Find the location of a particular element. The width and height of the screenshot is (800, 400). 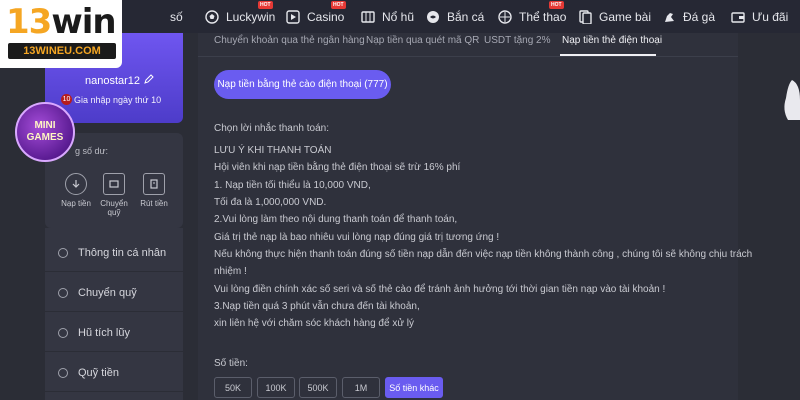

logo: 13win 13WINEU.COM is located at coordinates (61, 34).